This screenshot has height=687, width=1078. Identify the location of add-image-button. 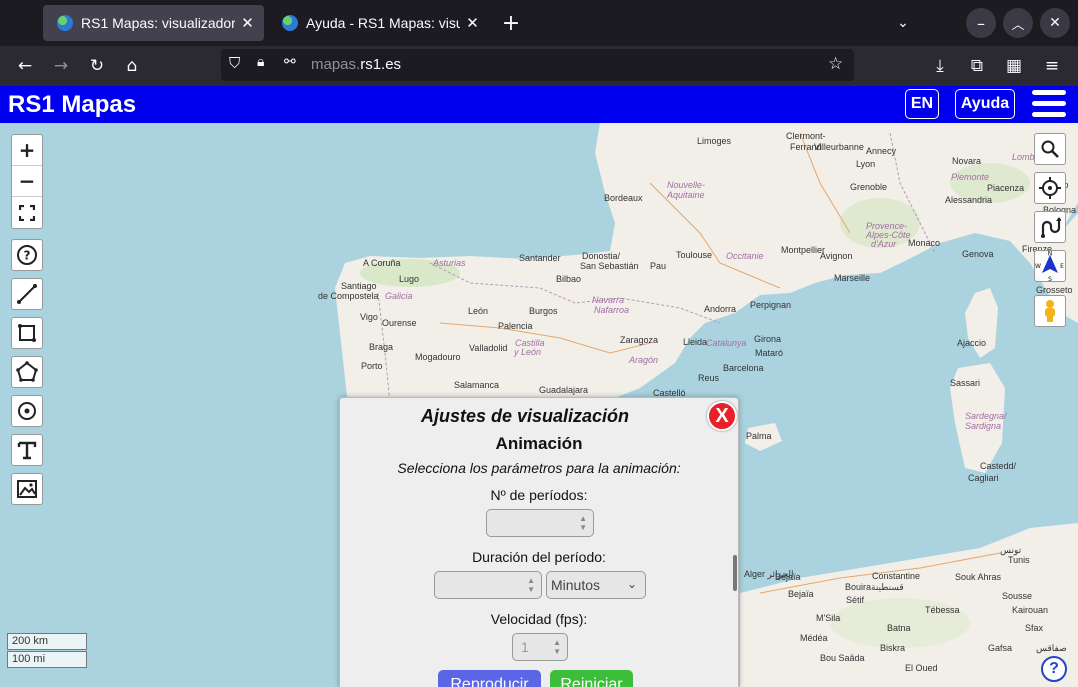
(27, 489).